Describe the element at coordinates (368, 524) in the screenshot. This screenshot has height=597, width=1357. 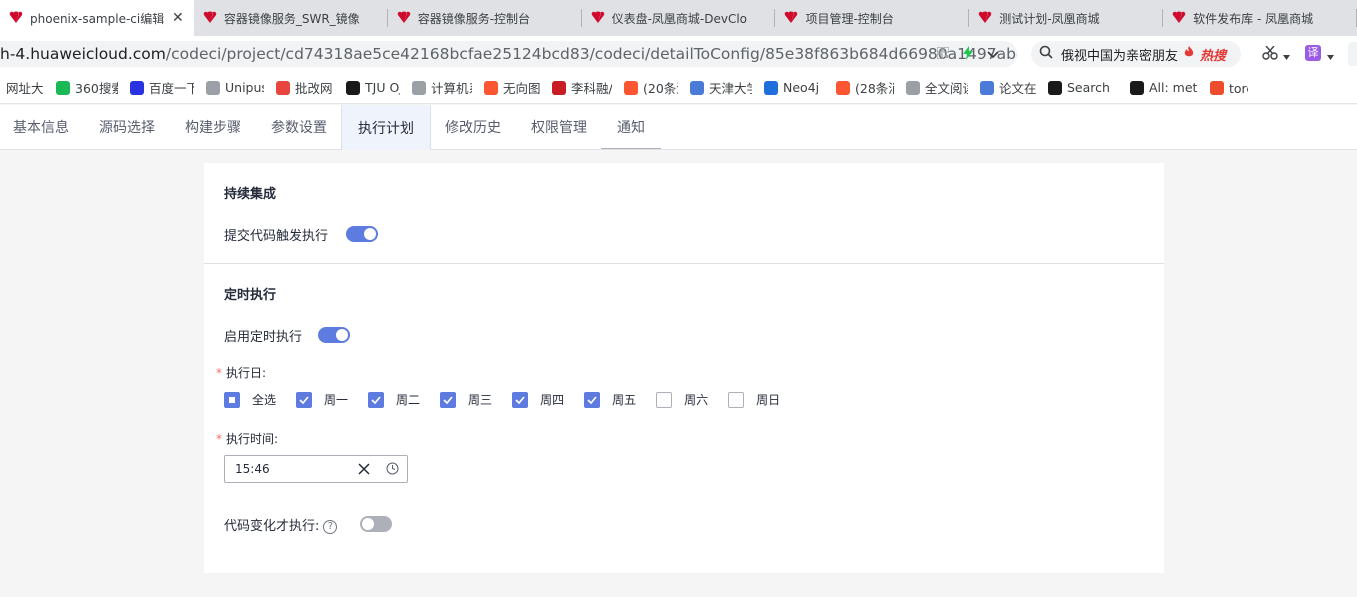
I see `toggle-knob` at that location.